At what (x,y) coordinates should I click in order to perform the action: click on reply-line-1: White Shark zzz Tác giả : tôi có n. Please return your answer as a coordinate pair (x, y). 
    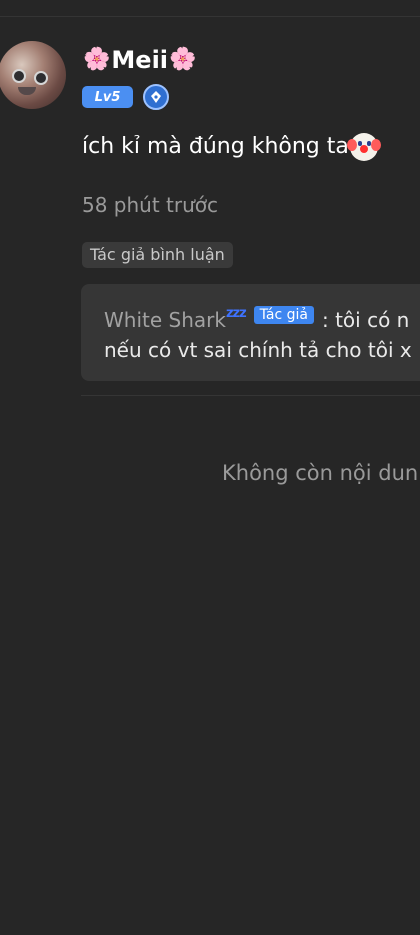
    Looking at the image, I should click on (256, 320).